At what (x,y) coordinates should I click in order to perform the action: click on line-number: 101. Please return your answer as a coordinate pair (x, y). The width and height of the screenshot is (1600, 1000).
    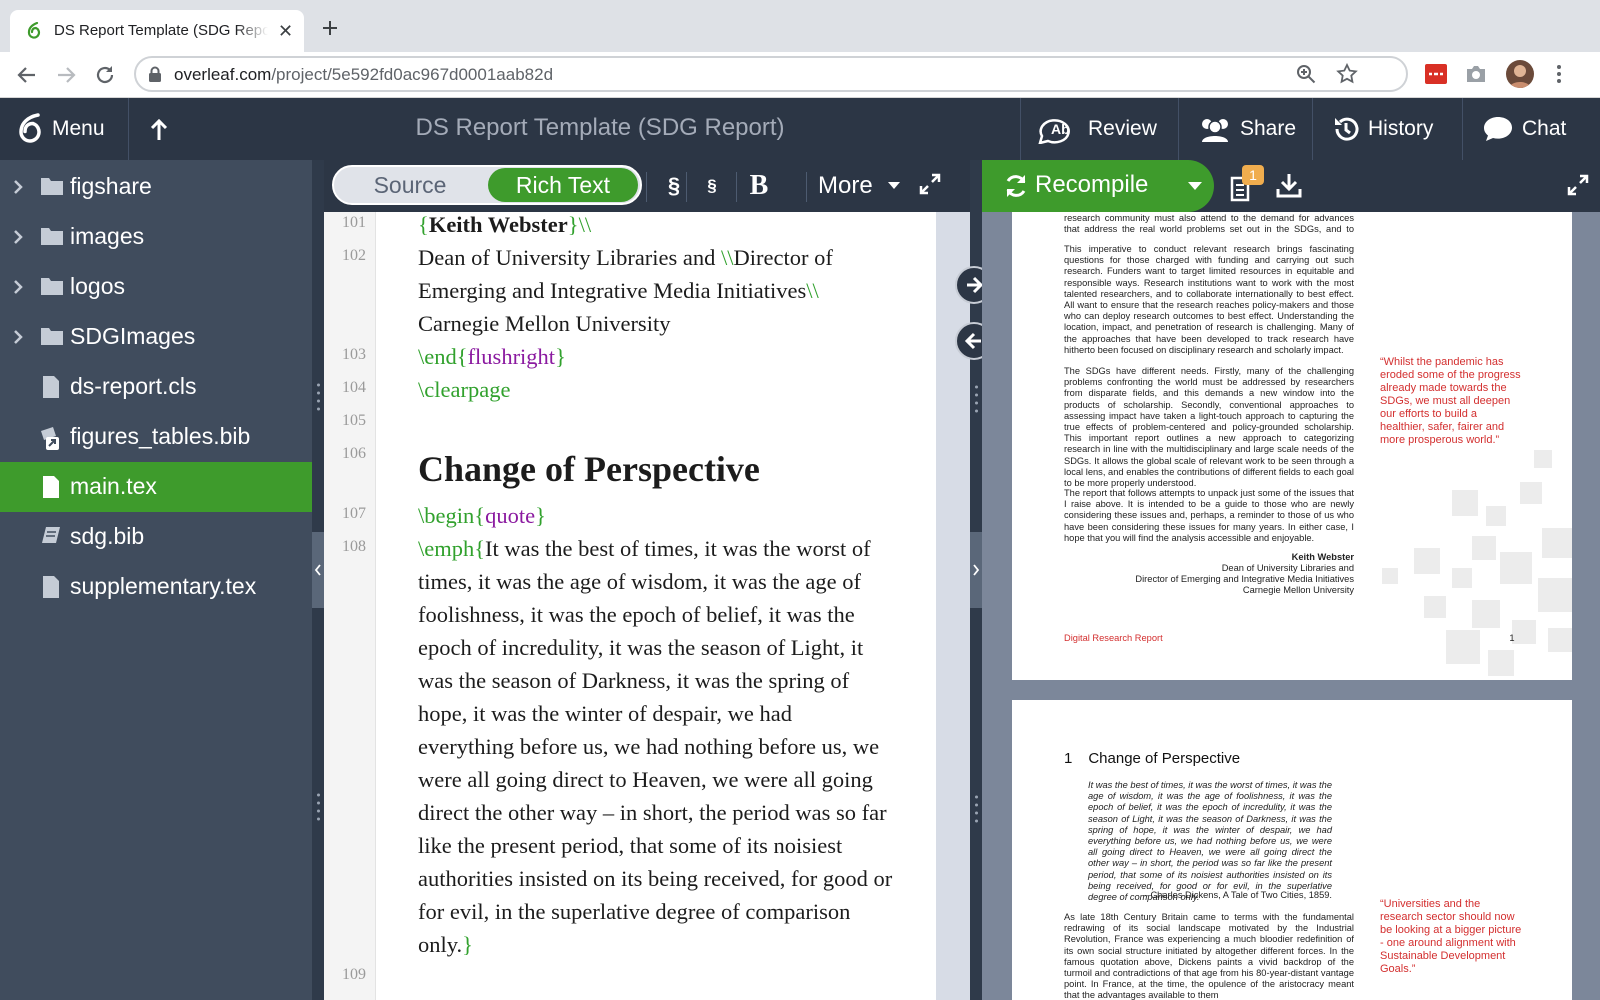
    Looking at the image, I should click on (354, 222).